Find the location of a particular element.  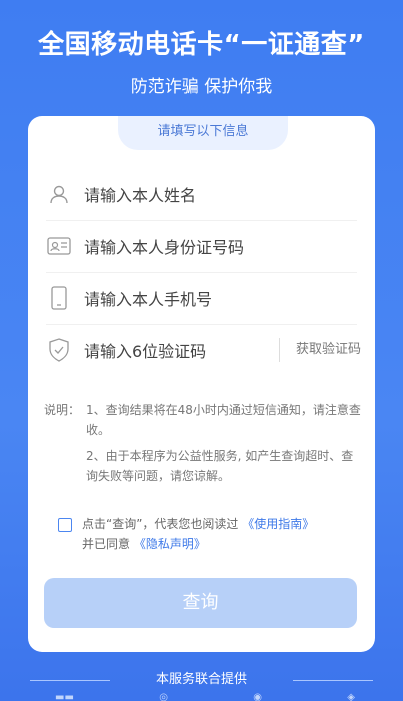

id-field: 请输入本人身份证号码 is located at coordinates (203, 246).